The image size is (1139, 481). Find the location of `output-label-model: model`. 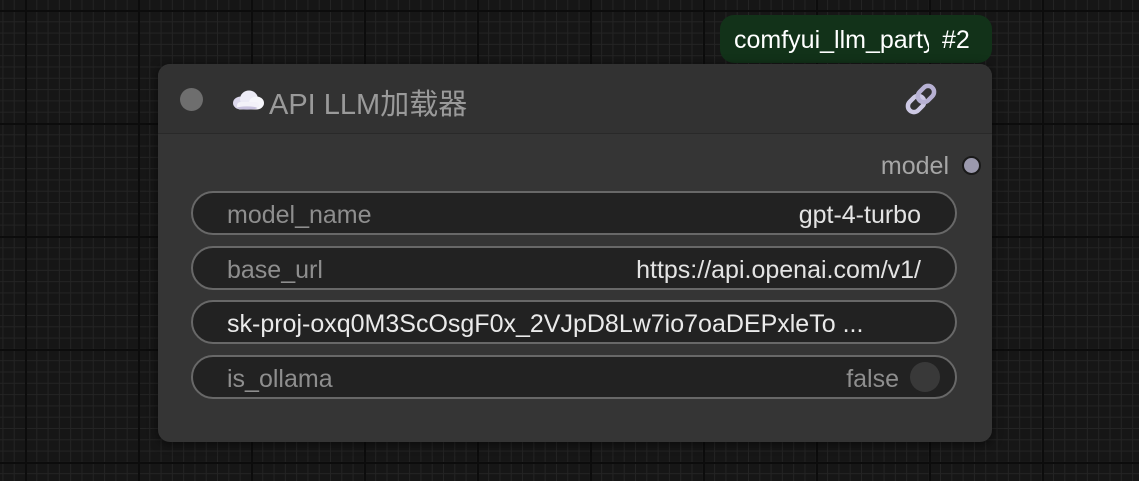

output-label-model: model is located at coordinates (914, 166).